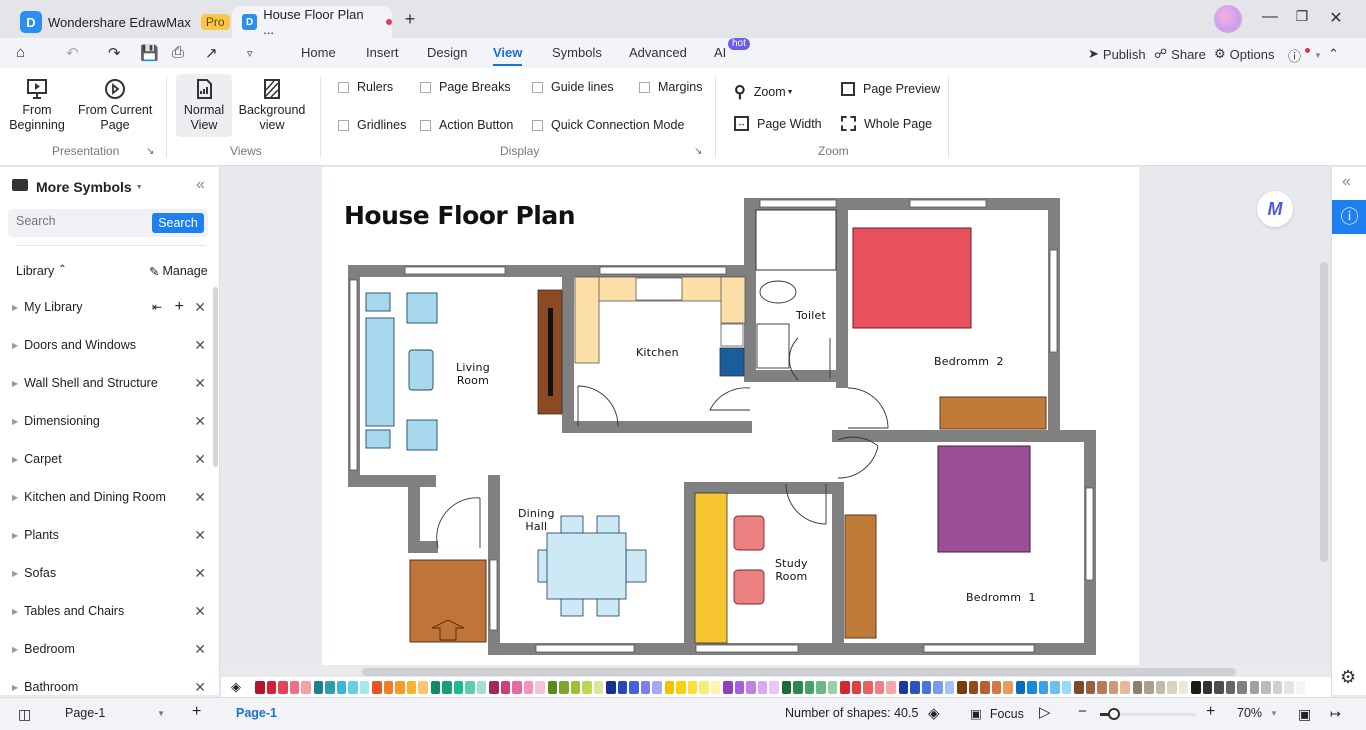 The width and height of the screenshot is (1366, 730). What do you see at coordinates (106, 345) in the screenshot?
I see `library-item: ▶ Doors and Windows ✕` at bounding box center [106, 345].